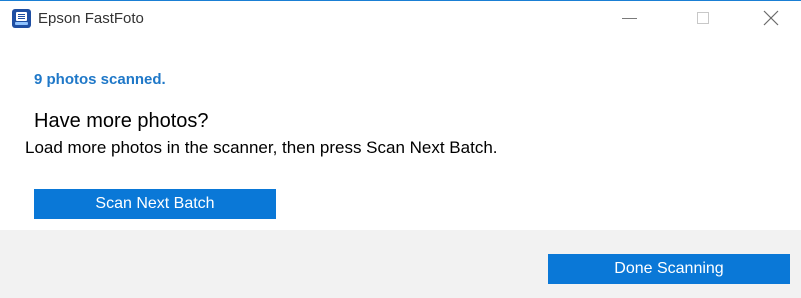  What do you see at coordinates (121, 121) in the screenshot?
I see `page-heading: Have more photos?` at bounding box center [121, 121].